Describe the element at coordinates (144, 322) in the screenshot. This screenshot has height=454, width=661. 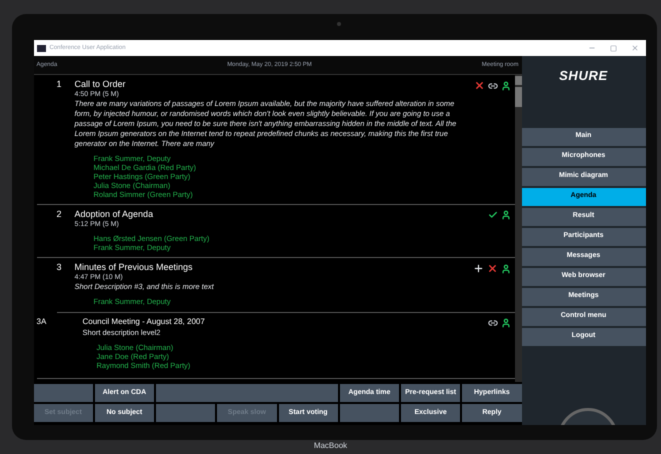
I see `item-title: Council Meeting - August 28, 2007` at that location.